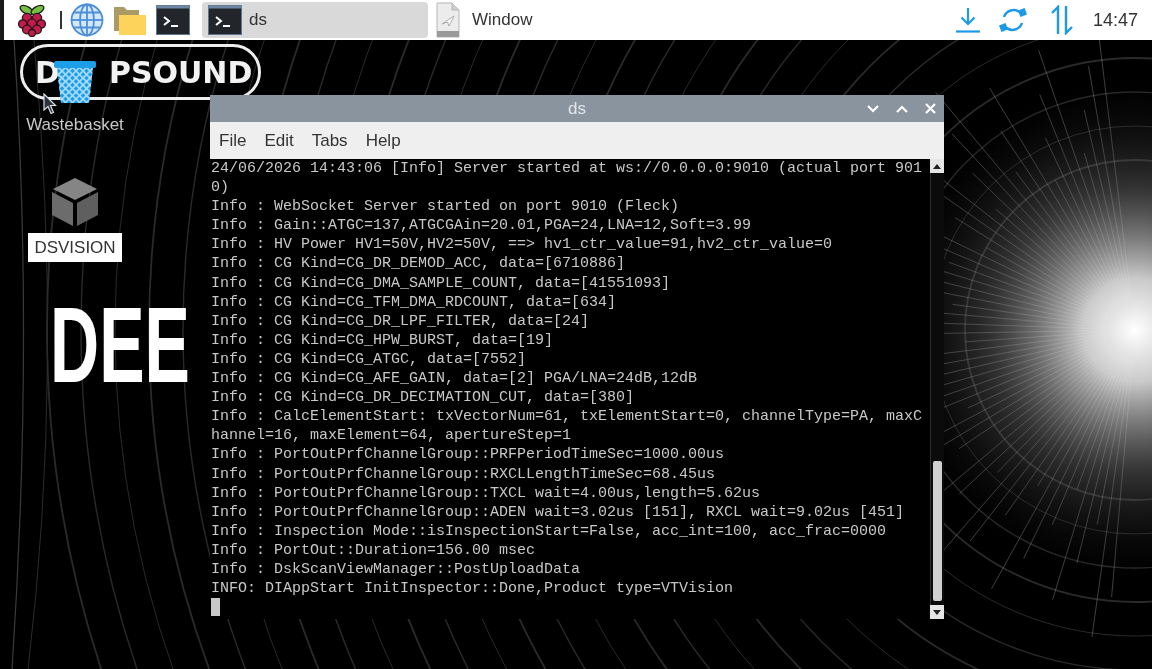  I want to click on menu-item: File, so click(233, 140).